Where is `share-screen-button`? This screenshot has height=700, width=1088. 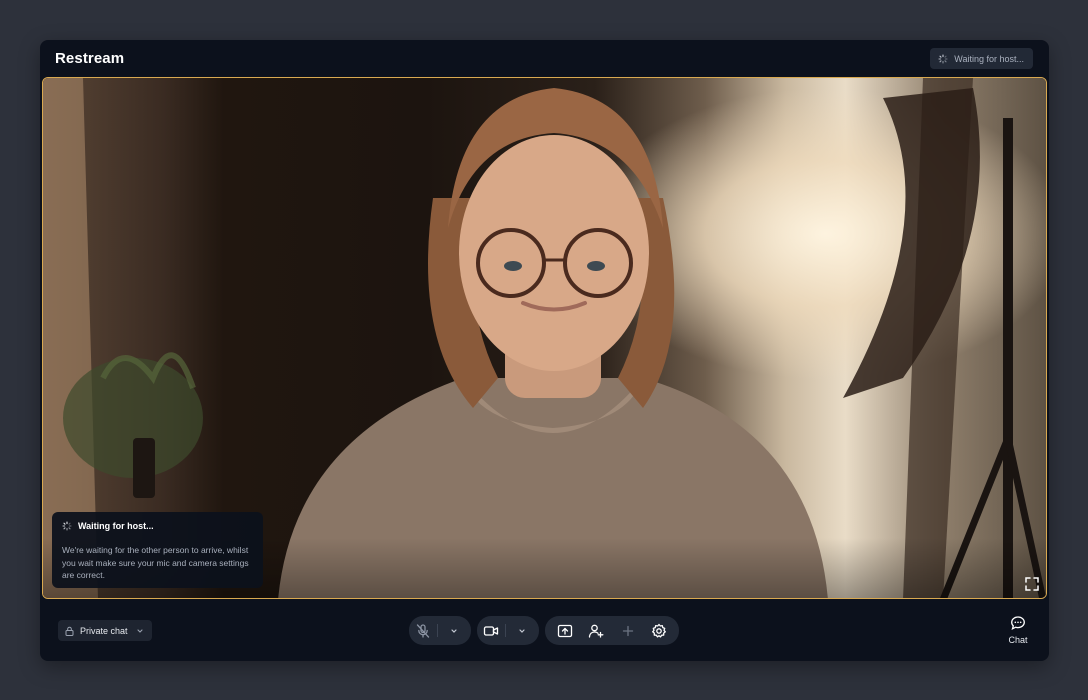 share-screen-button is located at coordinates (565, 630).